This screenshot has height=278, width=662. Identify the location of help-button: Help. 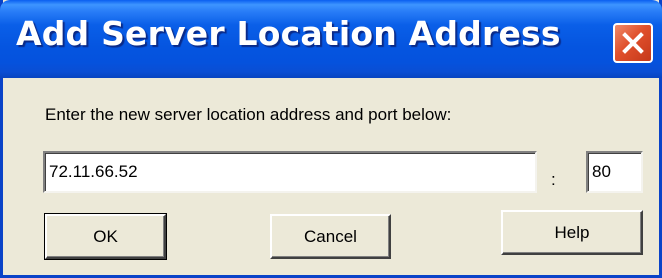
(572, 232).